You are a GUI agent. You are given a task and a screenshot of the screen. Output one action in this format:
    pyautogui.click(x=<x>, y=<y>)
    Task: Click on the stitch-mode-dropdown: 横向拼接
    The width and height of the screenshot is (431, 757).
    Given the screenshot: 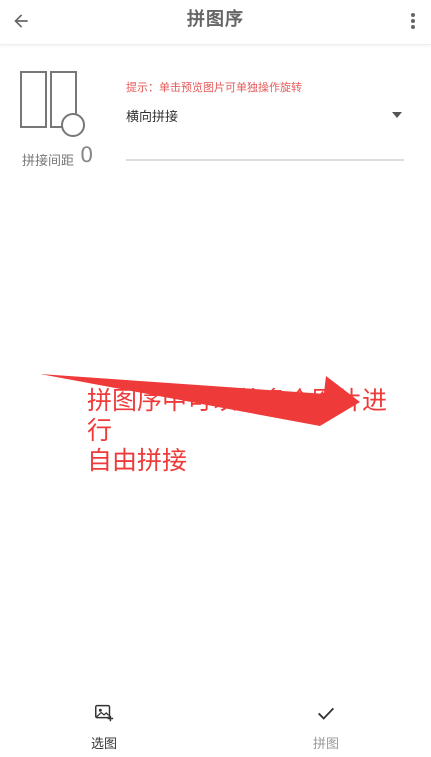 What is the action you would take?
    pyautogui.click(x=265, y=116)
    